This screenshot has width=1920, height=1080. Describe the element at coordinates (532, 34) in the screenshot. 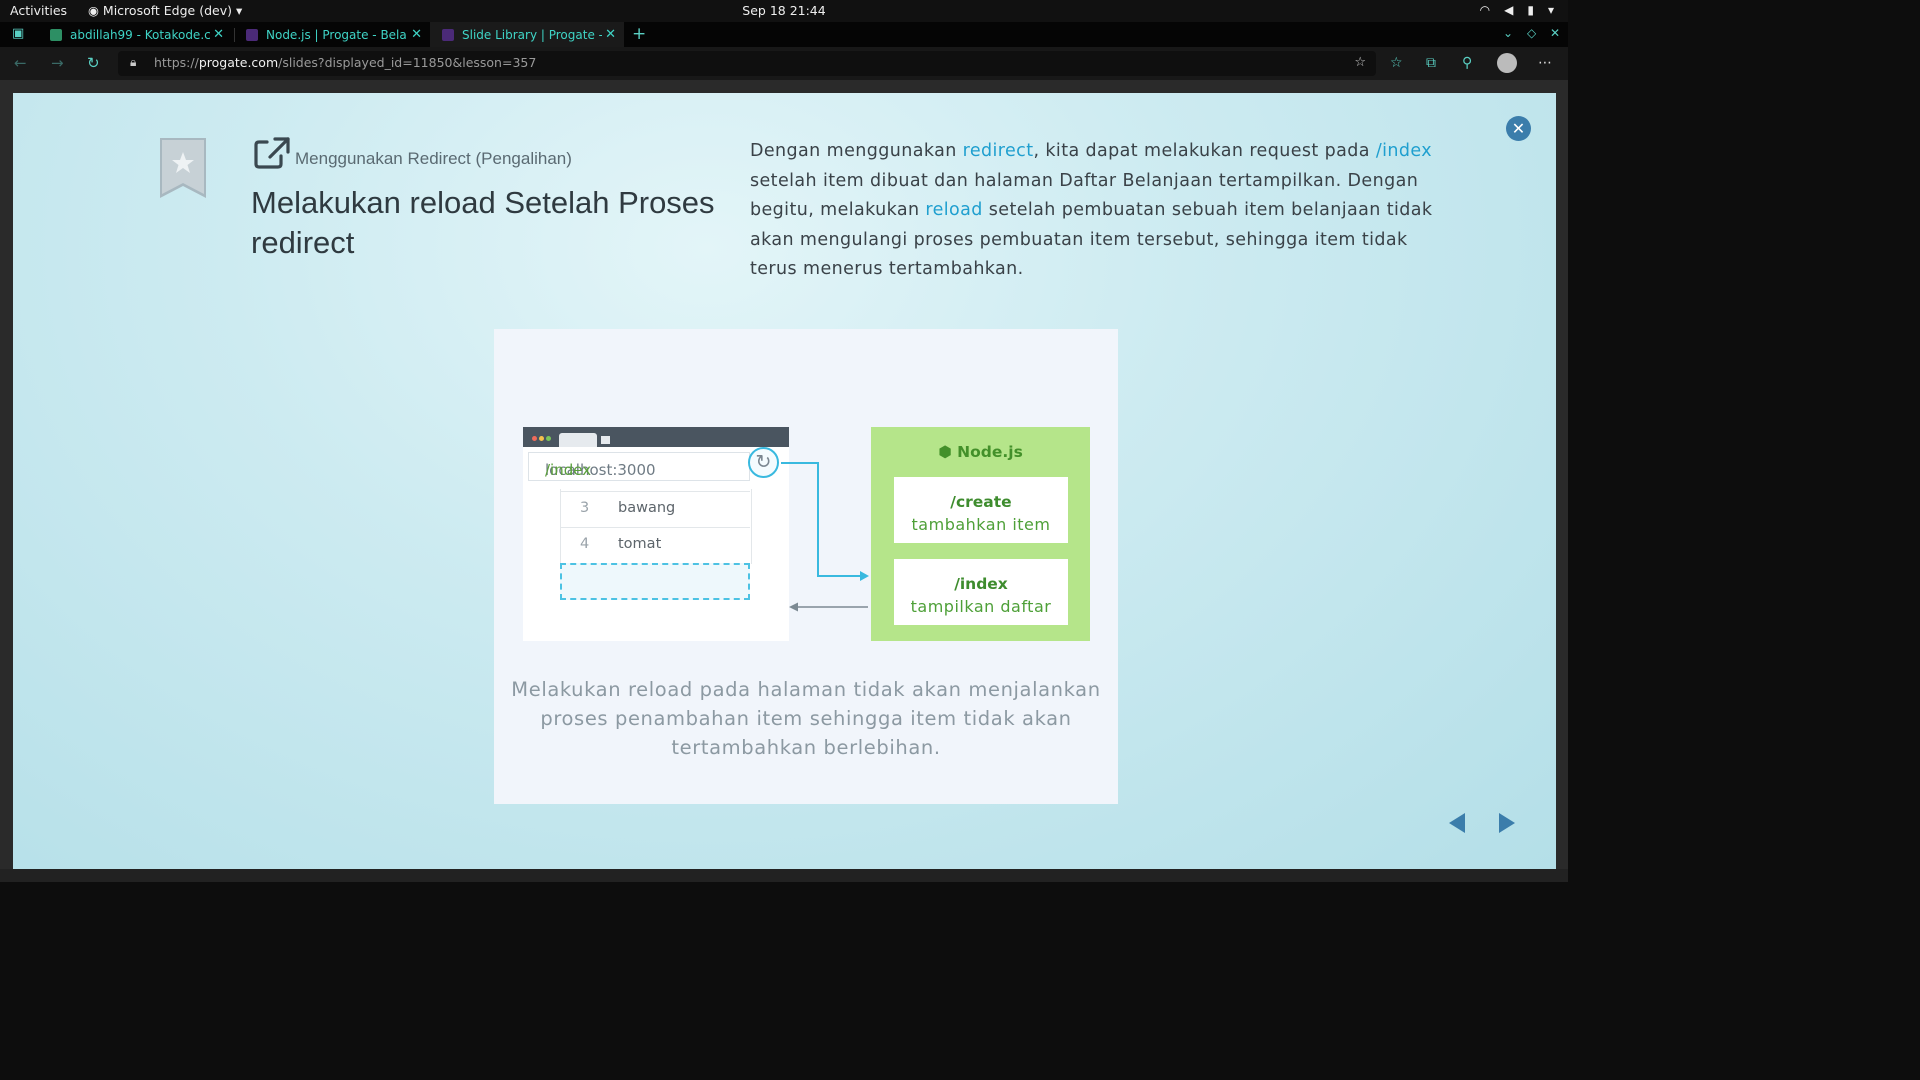

I see `tab-title: Slide Library | Progate - Belajar` at that location.